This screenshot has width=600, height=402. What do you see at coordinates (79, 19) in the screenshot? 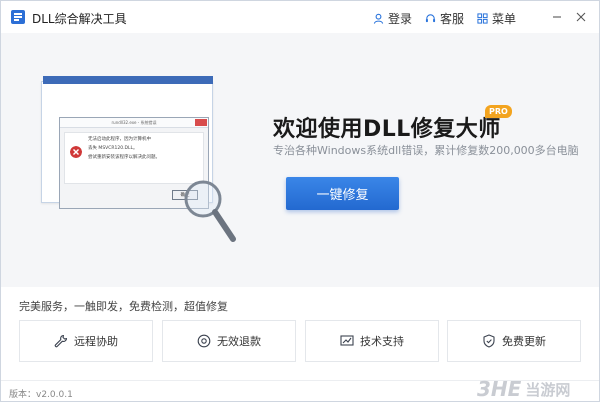
I see `window-title: DLL综合解决工具` at bounding box center [79, 19].